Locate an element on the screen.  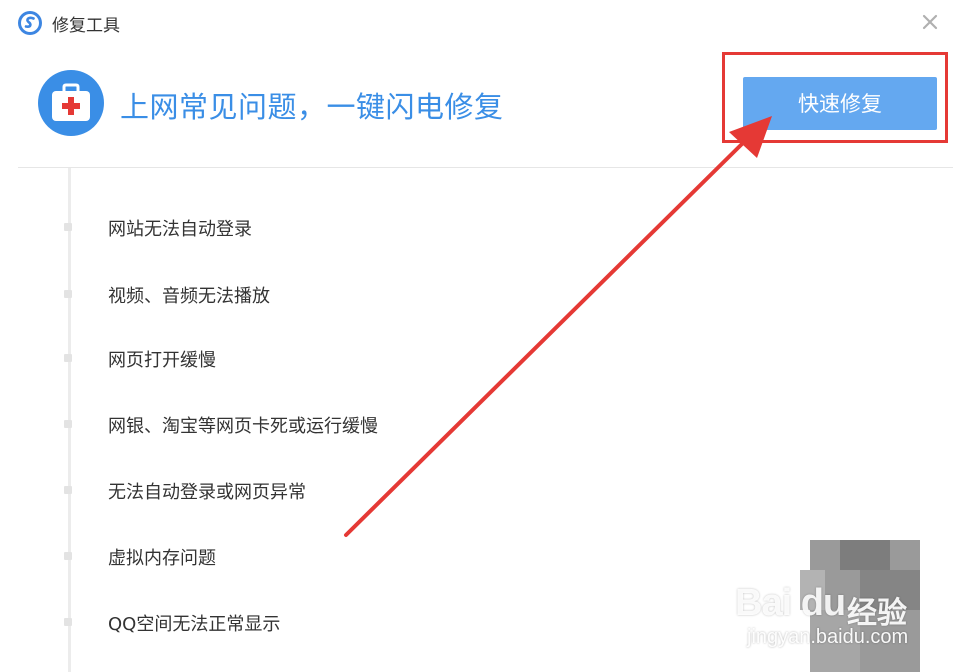
watermark-brand: Bai du is located at coordinates (790, 603).